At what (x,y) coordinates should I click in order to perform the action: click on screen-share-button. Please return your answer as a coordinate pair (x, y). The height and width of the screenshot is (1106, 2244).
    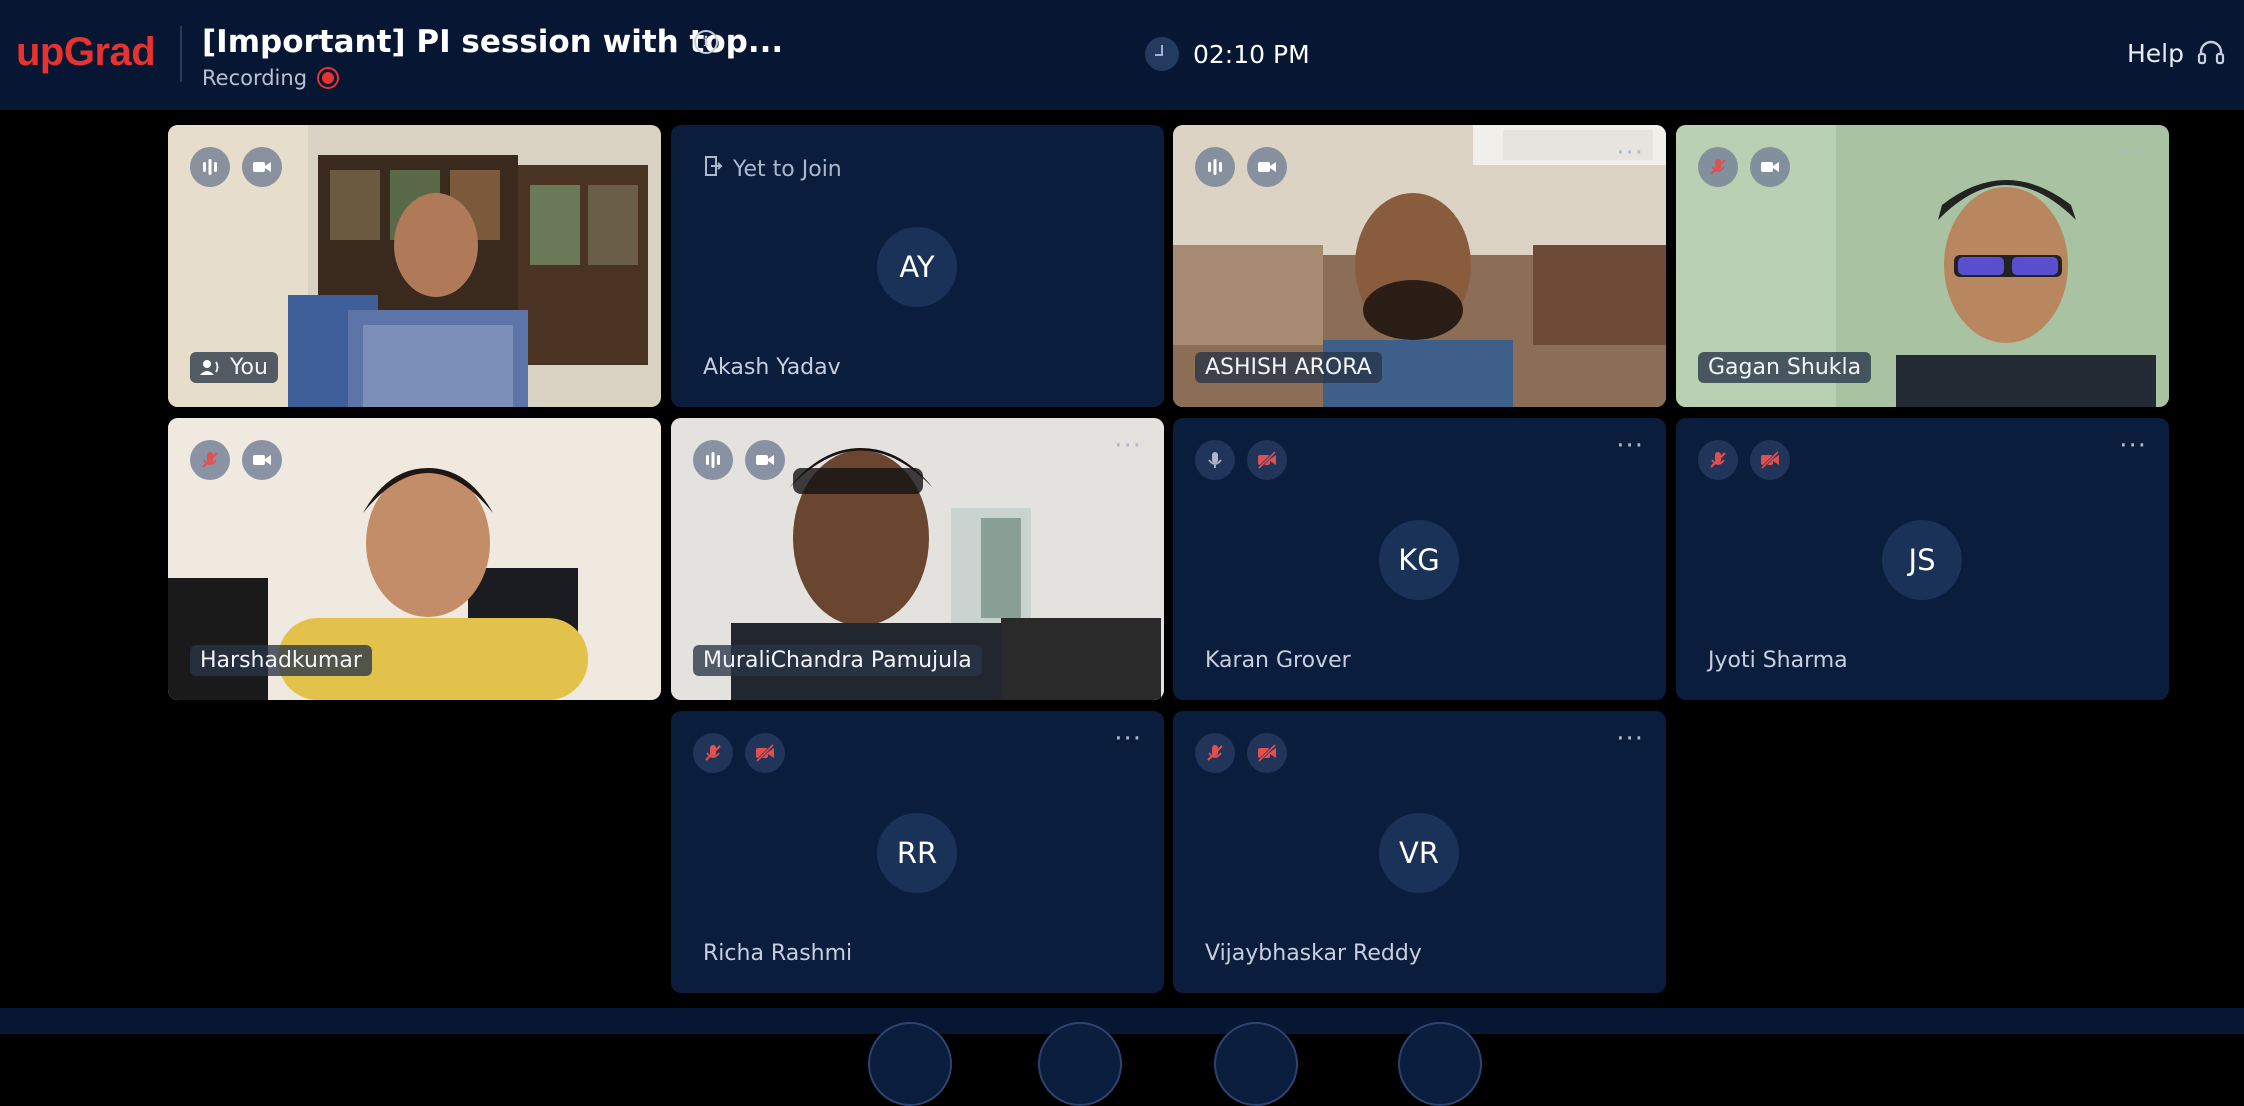
    Looking at the image, I should click on (1256, 1064).